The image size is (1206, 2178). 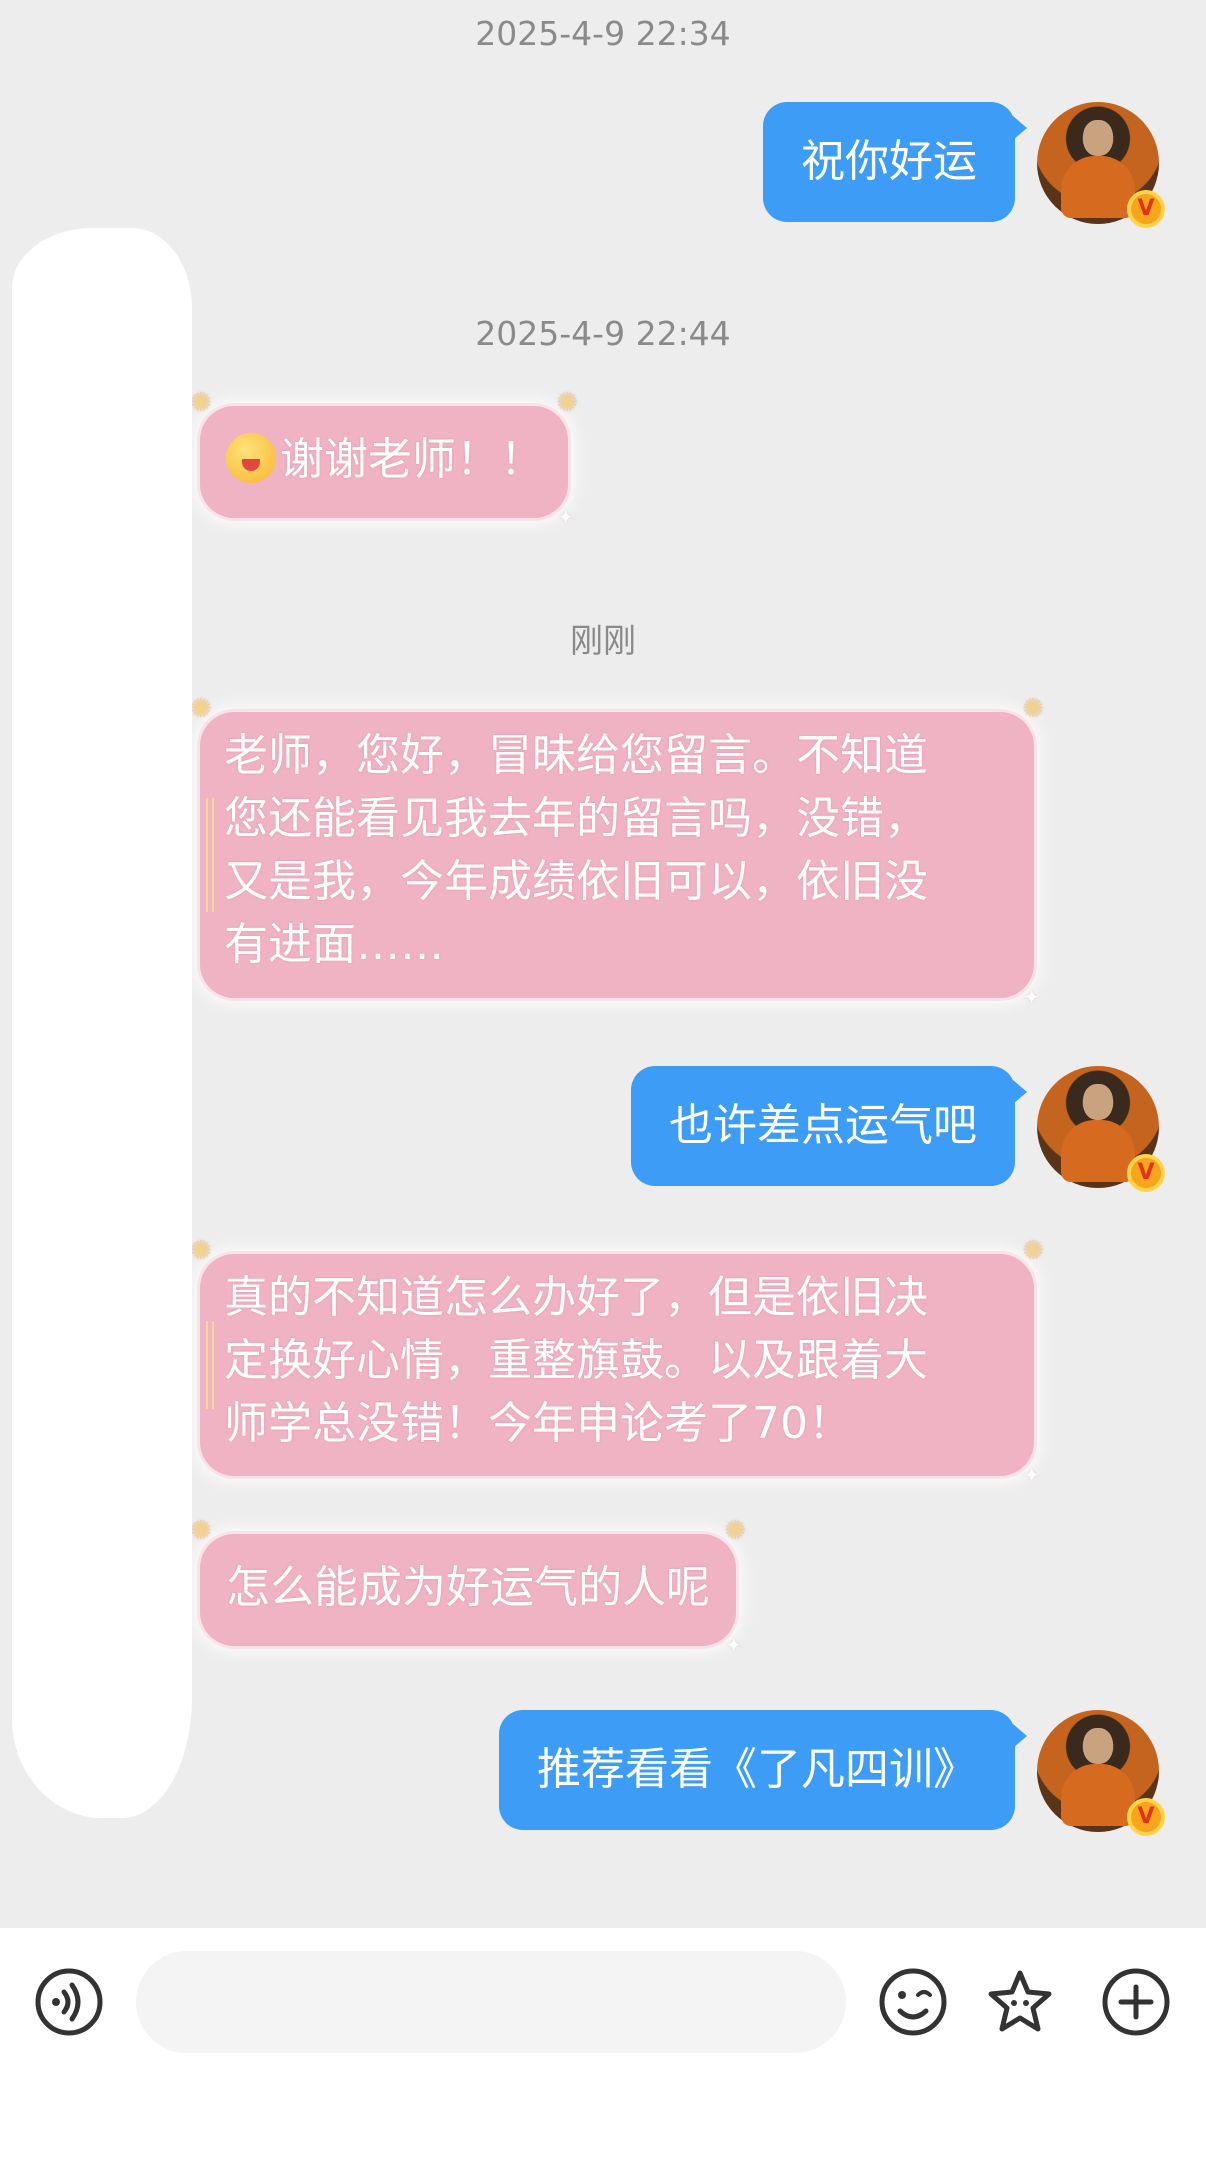 I want to click on message-text: 祝你好运, so click(x=889, y=161).